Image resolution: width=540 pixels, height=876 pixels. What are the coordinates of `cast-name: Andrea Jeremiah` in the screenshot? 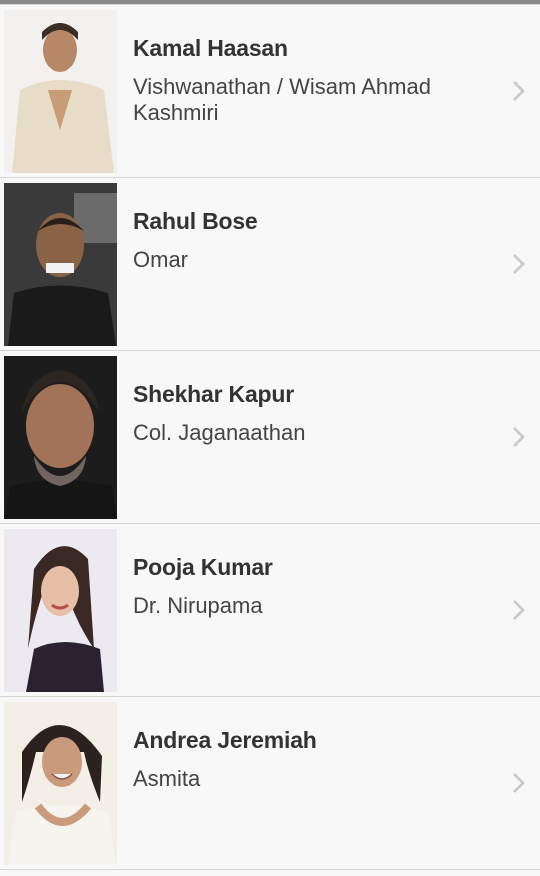 It's located at (225, 740).